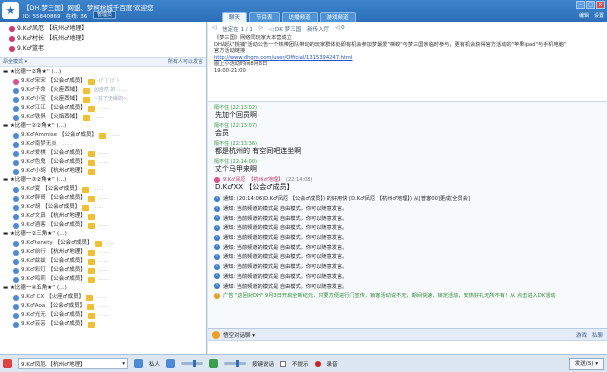 This screenshot has height=372, width=607. What do you see at coordinates (73, 363) in the screenshot?
I see `speaker-select: 9.K♂凤厄 【杭州♂地理】 ▾` at bounding box center [73, 363].